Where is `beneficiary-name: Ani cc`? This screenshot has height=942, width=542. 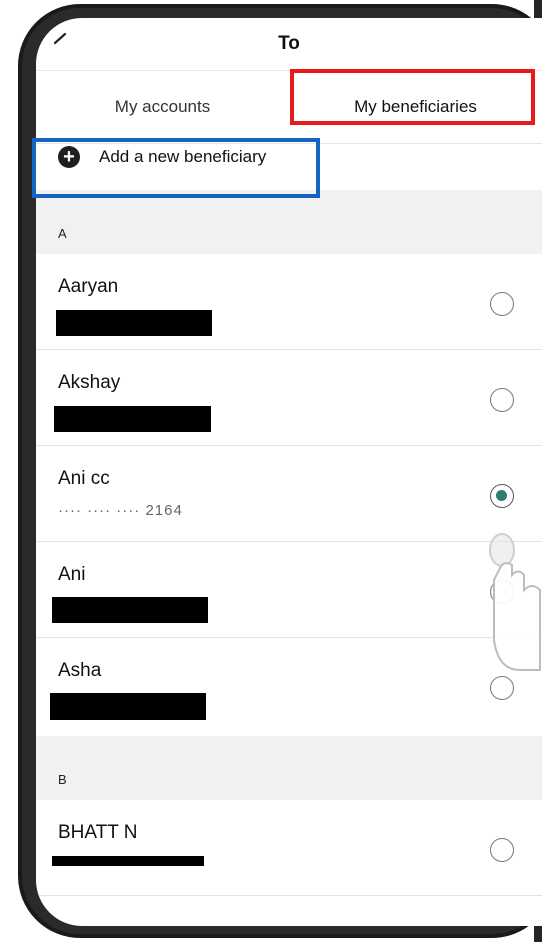
beneficiary-name: Ani cc is located at coordinates (84, 478).